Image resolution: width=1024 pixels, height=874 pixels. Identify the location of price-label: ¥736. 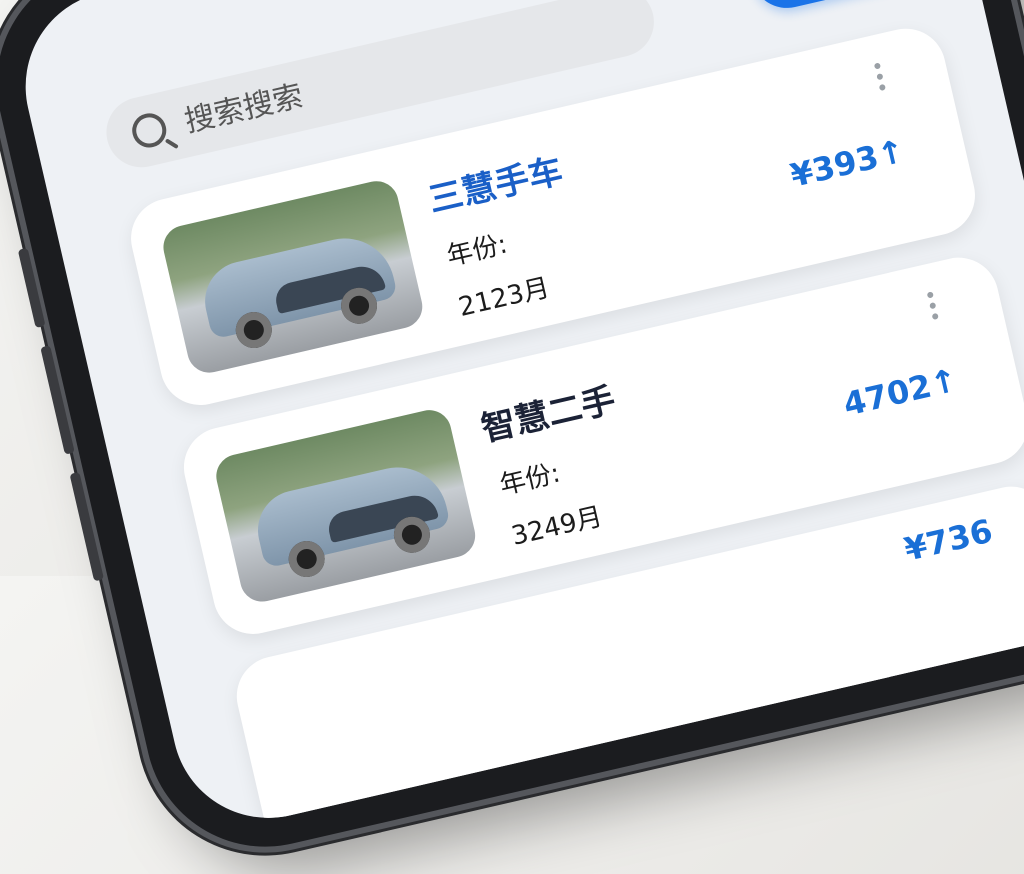
(948, 540).